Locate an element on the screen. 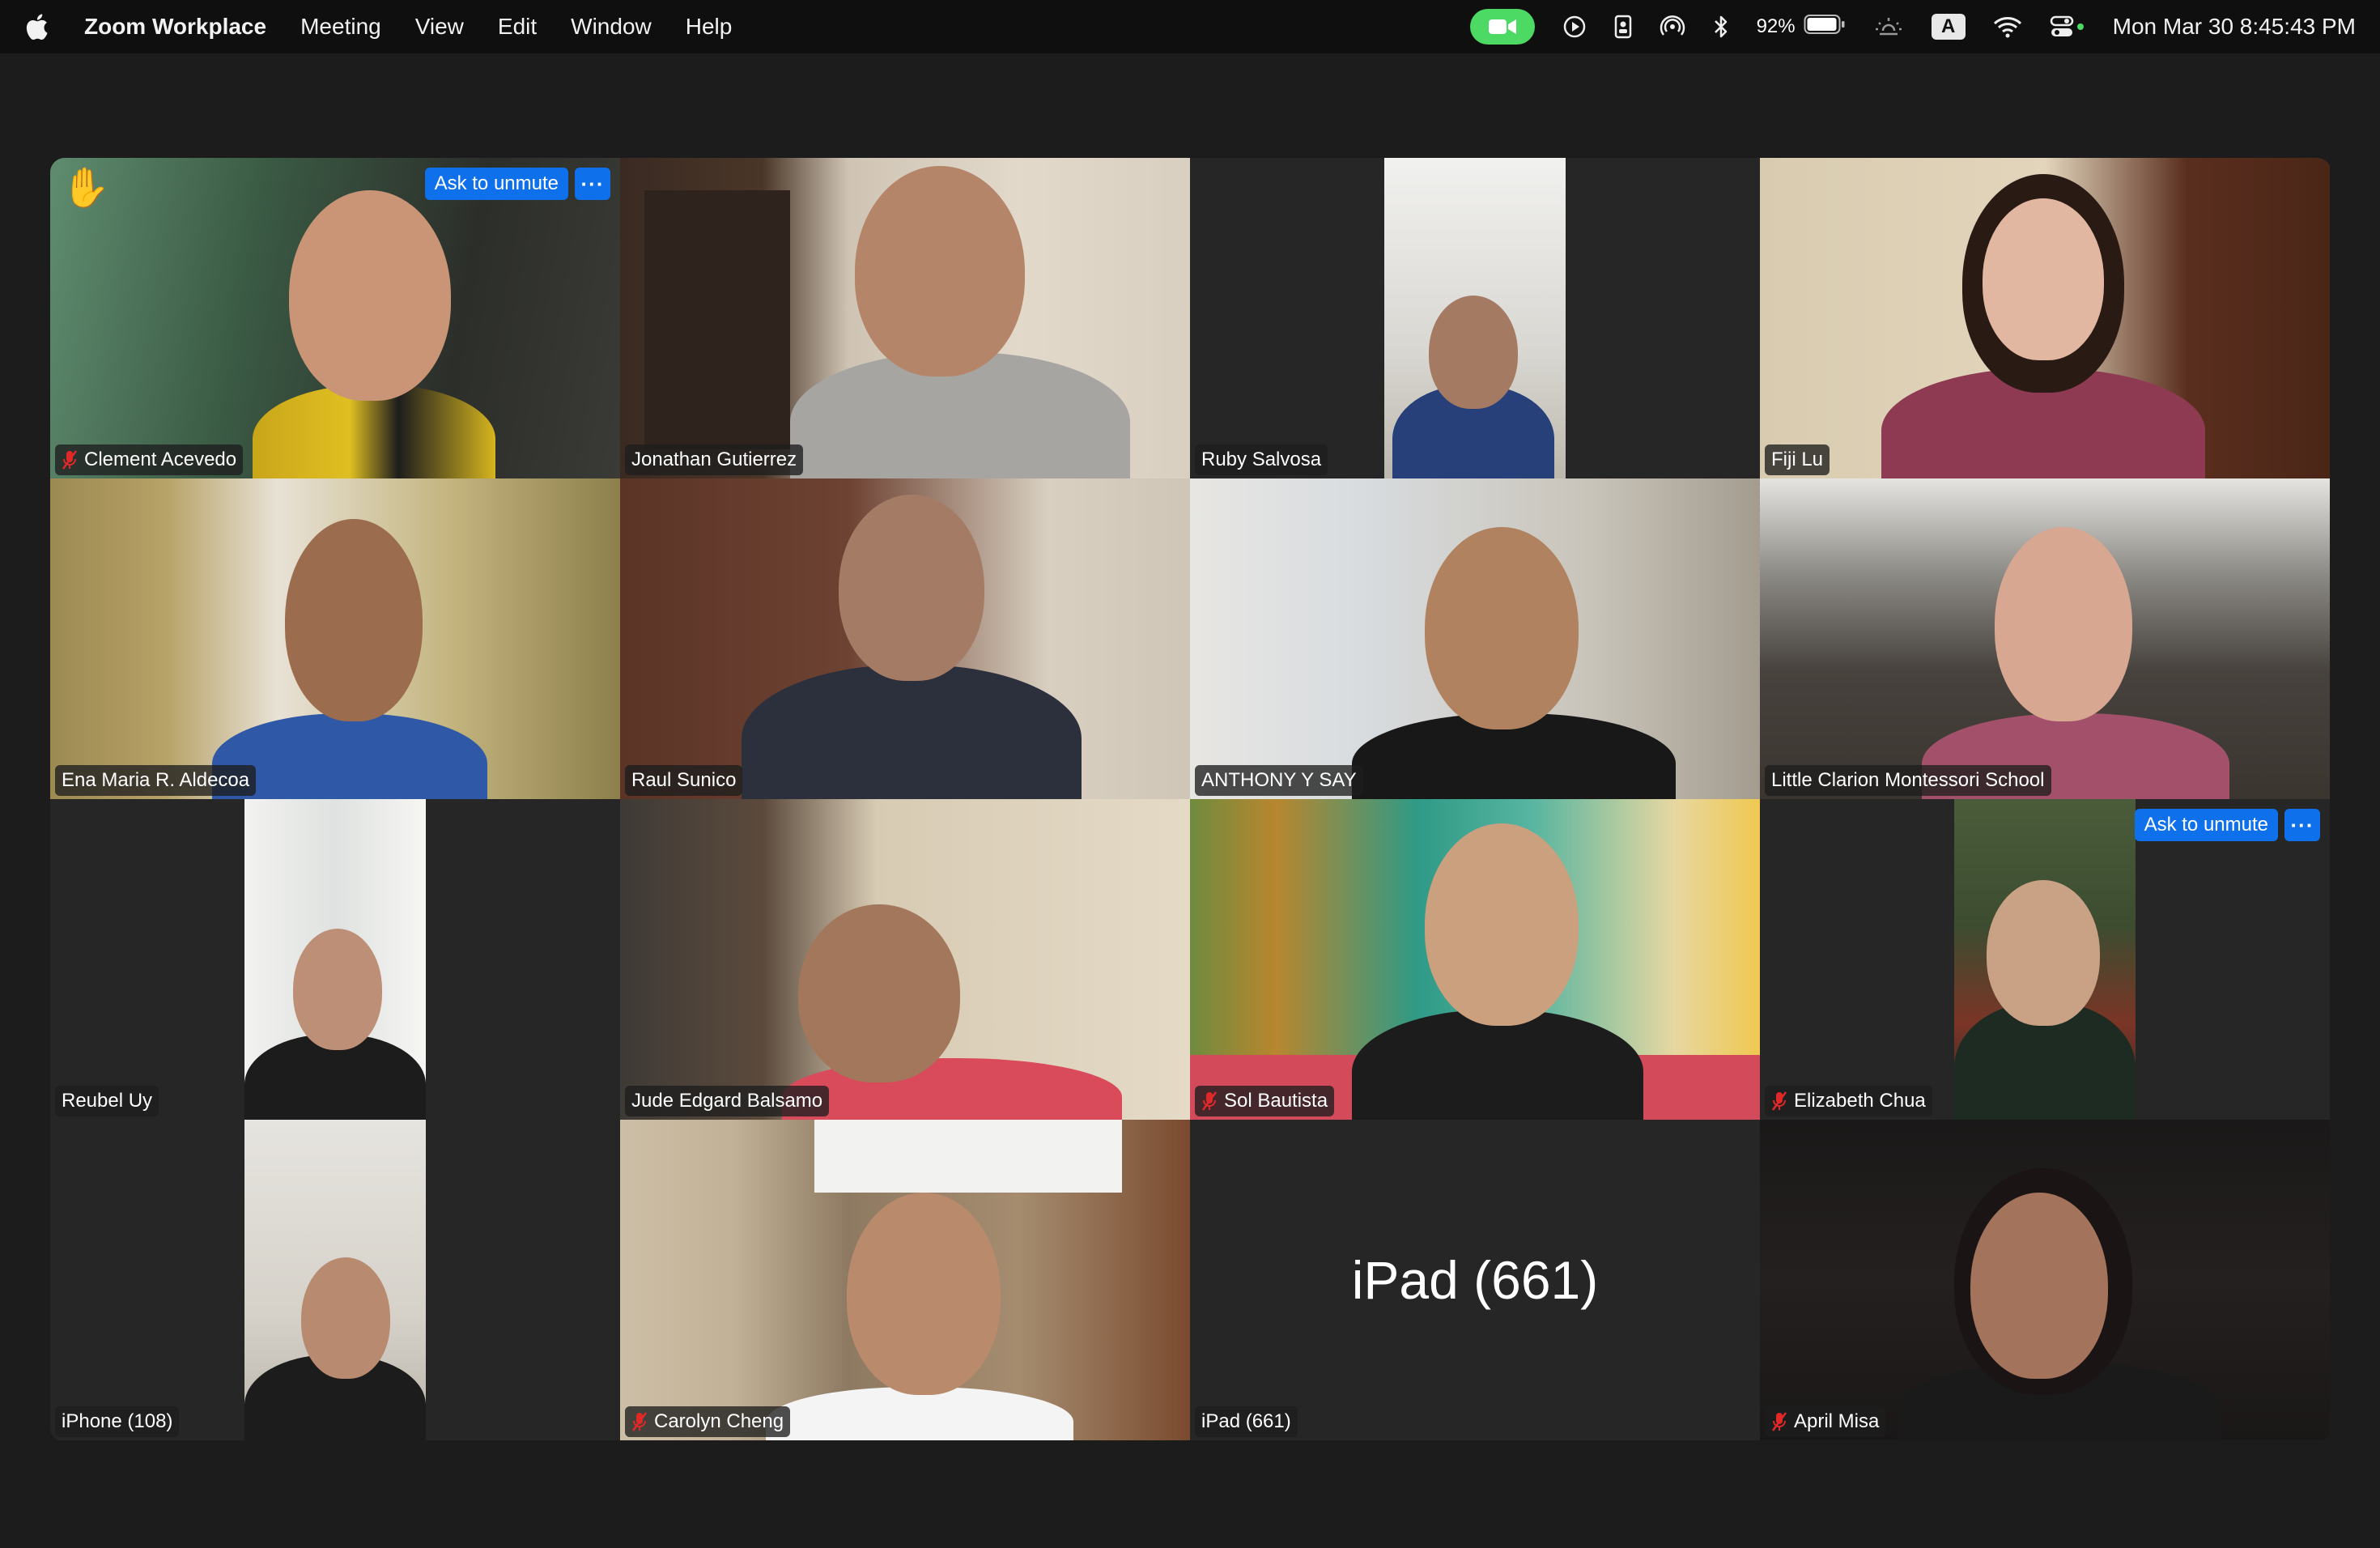  participant-tile-active-speaker: Jonathan Gutierrez is located at coordinates (905, 318).